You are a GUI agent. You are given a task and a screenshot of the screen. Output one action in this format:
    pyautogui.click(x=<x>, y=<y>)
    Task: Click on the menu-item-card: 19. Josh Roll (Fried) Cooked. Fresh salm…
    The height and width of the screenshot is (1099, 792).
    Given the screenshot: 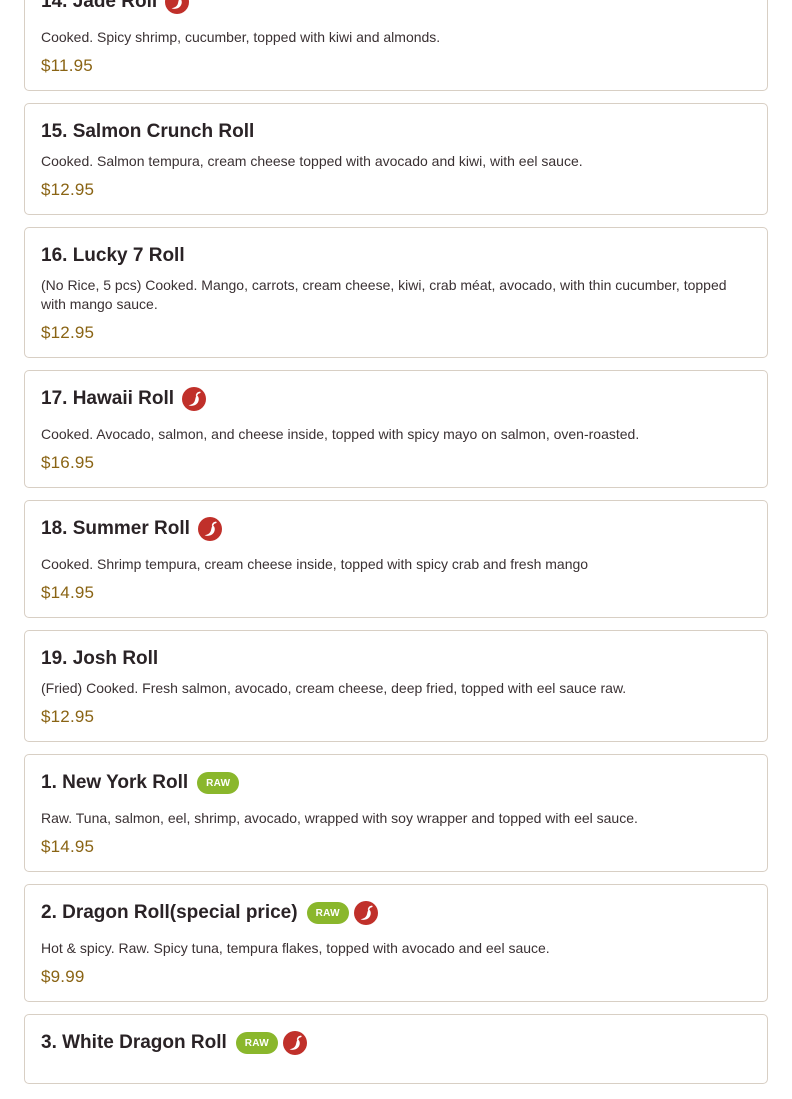 What is the action you would take?
    pyautogui.click(x=396, y=686)
    